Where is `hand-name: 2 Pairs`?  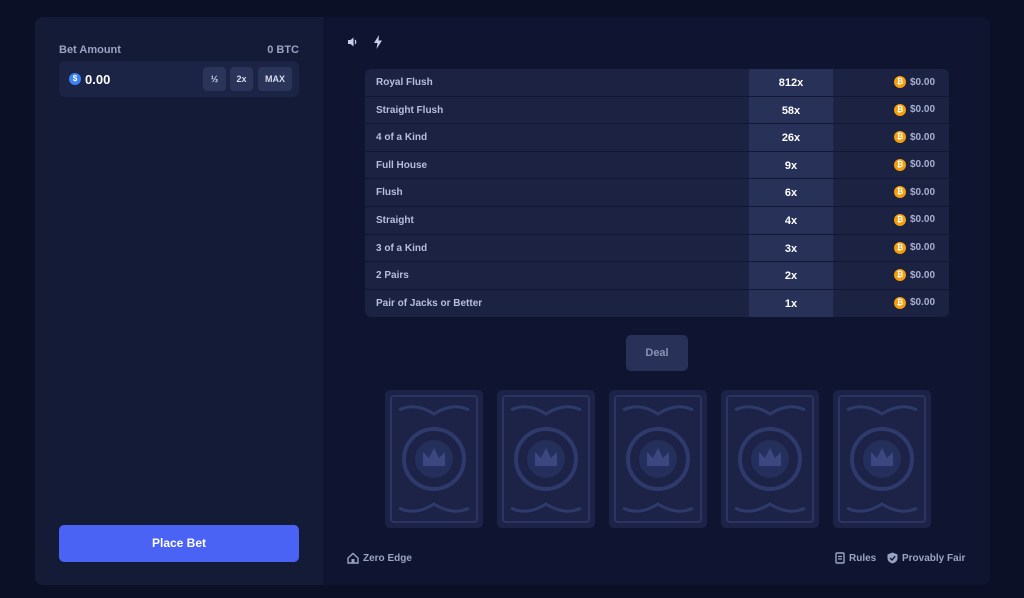 hand-name: 2 Pairs is located at coordinates (392, 276).